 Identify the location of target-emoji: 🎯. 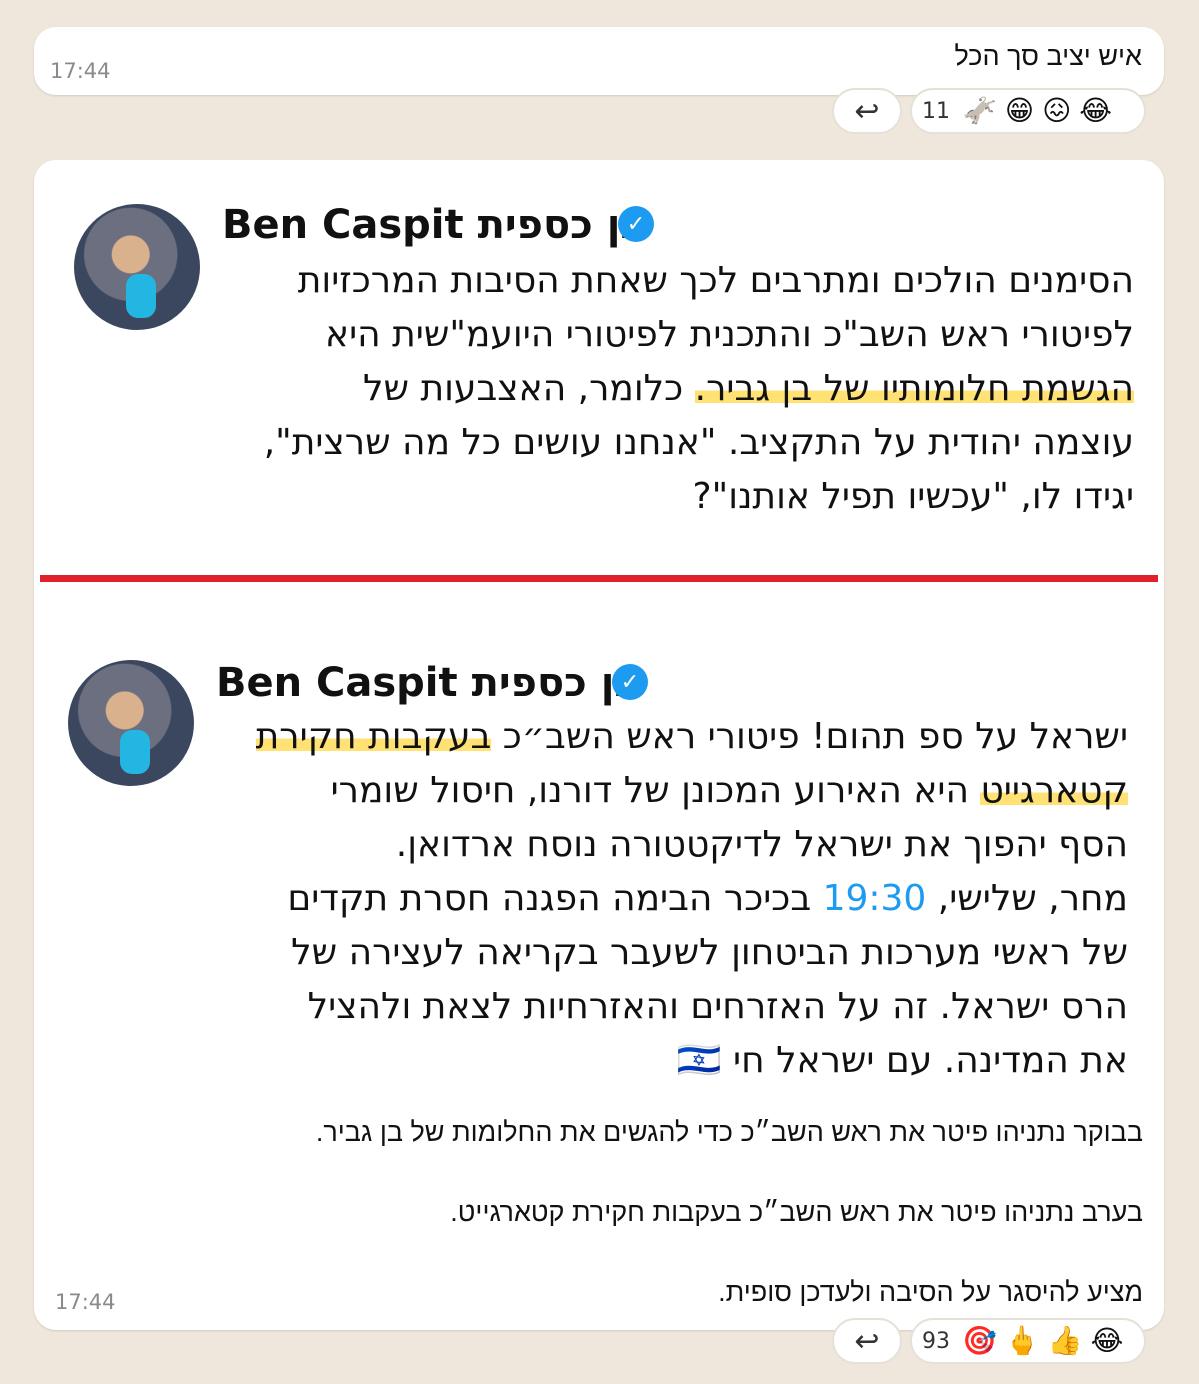
(979, 1340).